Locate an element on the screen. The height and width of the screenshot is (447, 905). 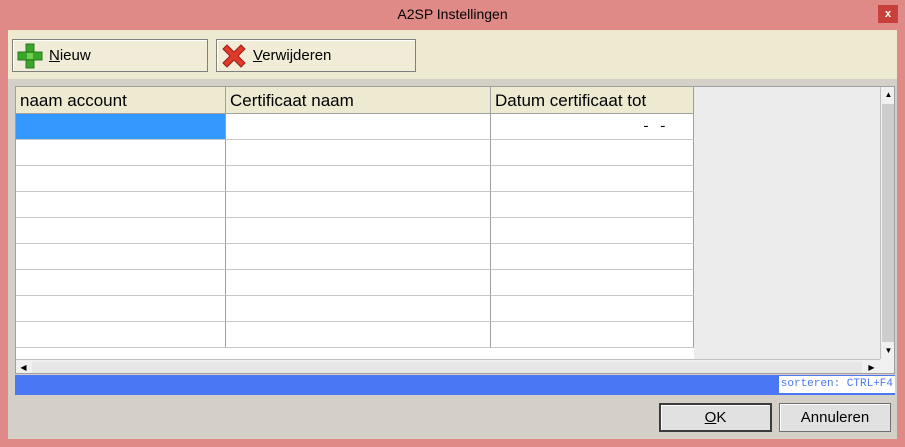
horizontal-scroll-thumb is located at coordinates (447, 367).